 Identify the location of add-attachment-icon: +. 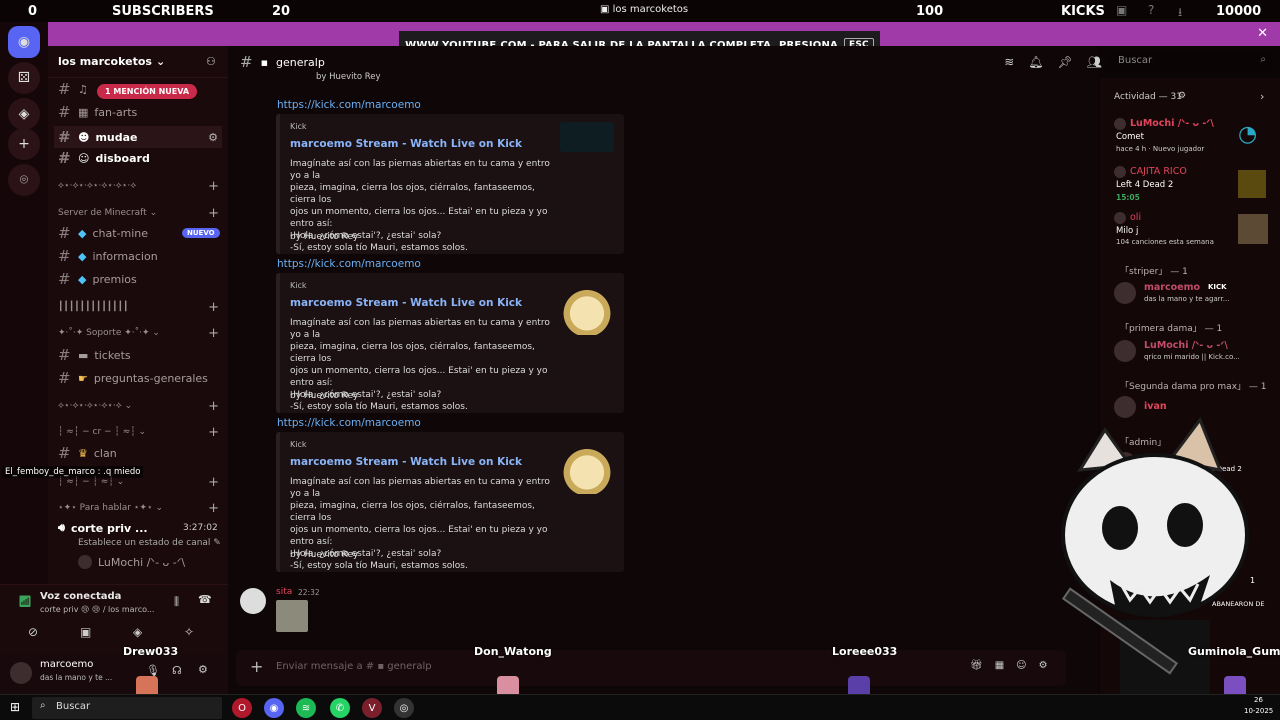
(256, 666).